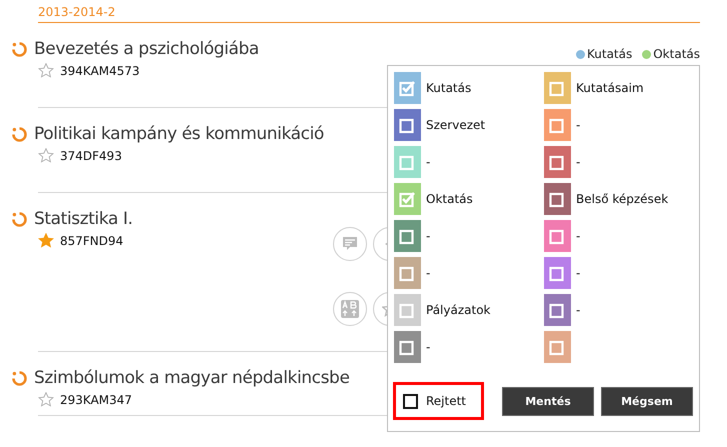 The height and width of the screenshot is (447, 727). What do you see at coordinates (458, 310) in the screenshot?
I see `label-name: Pályázatok` at bounding box center [458, 310].